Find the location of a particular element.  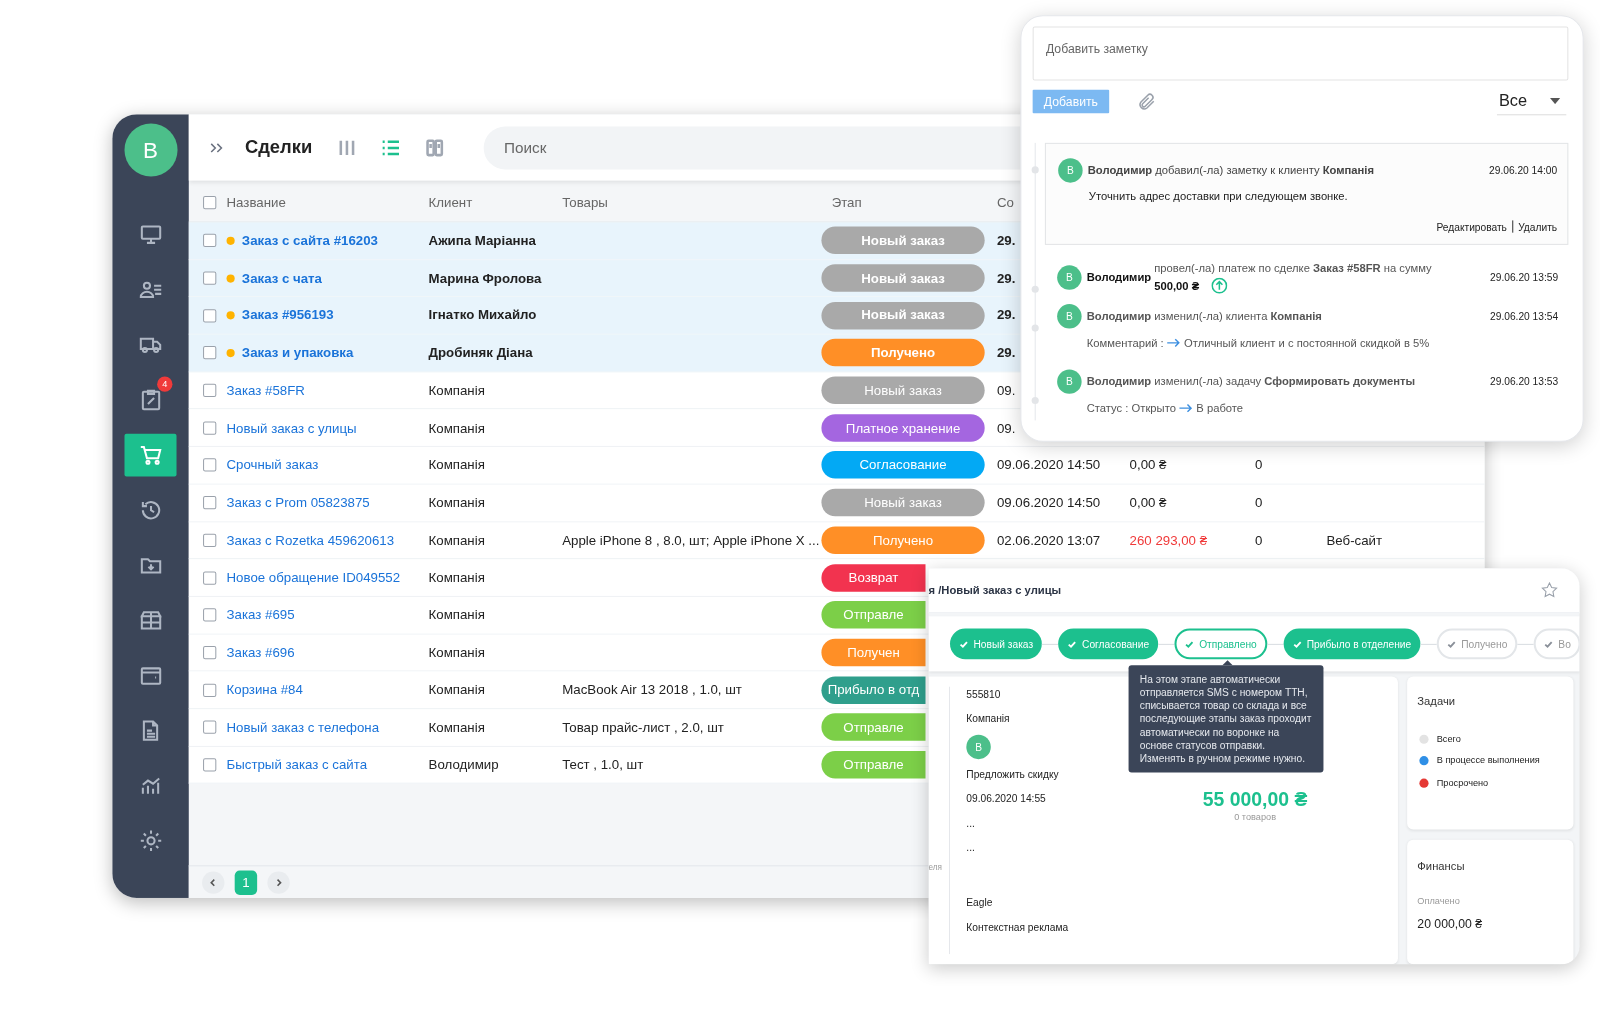

search-field: Поиск is located at coordinates (752, 147).